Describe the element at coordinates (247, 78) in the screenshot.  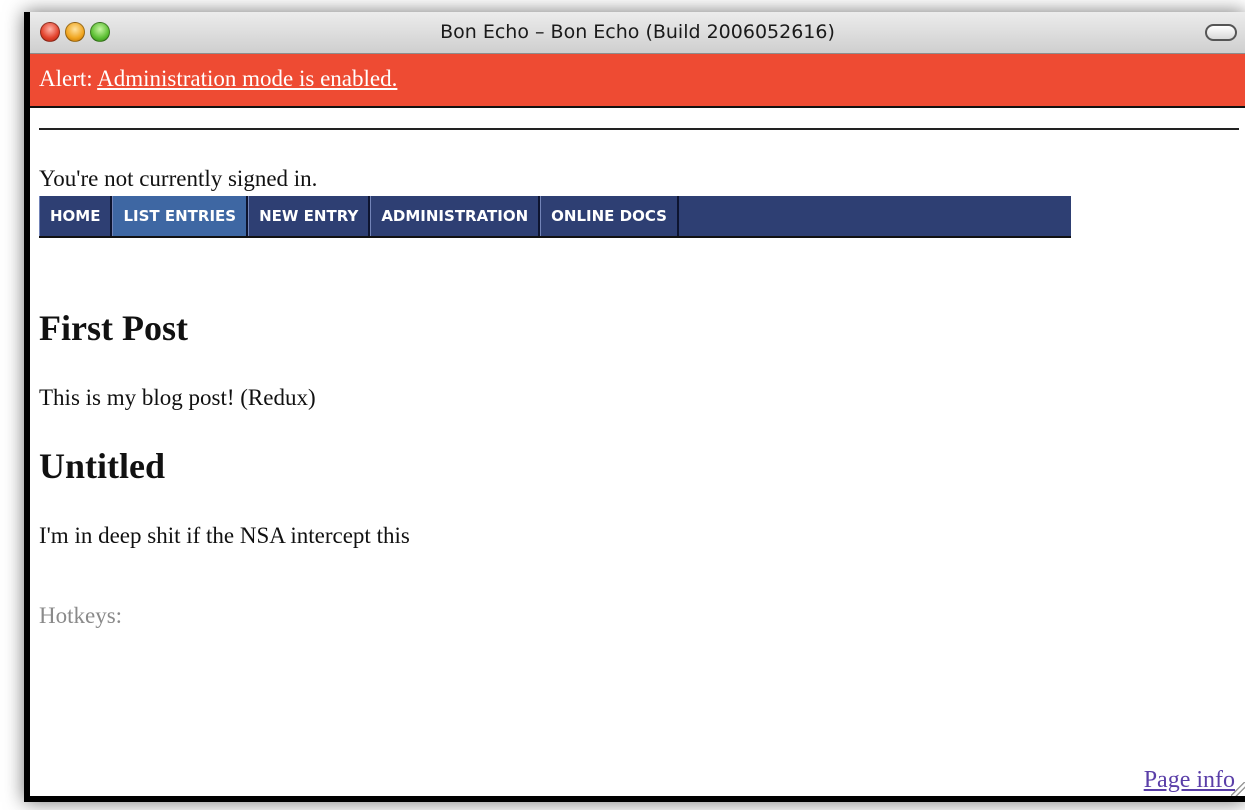
I see `admin-mode-link: Administration mode is enabled.` at that location.